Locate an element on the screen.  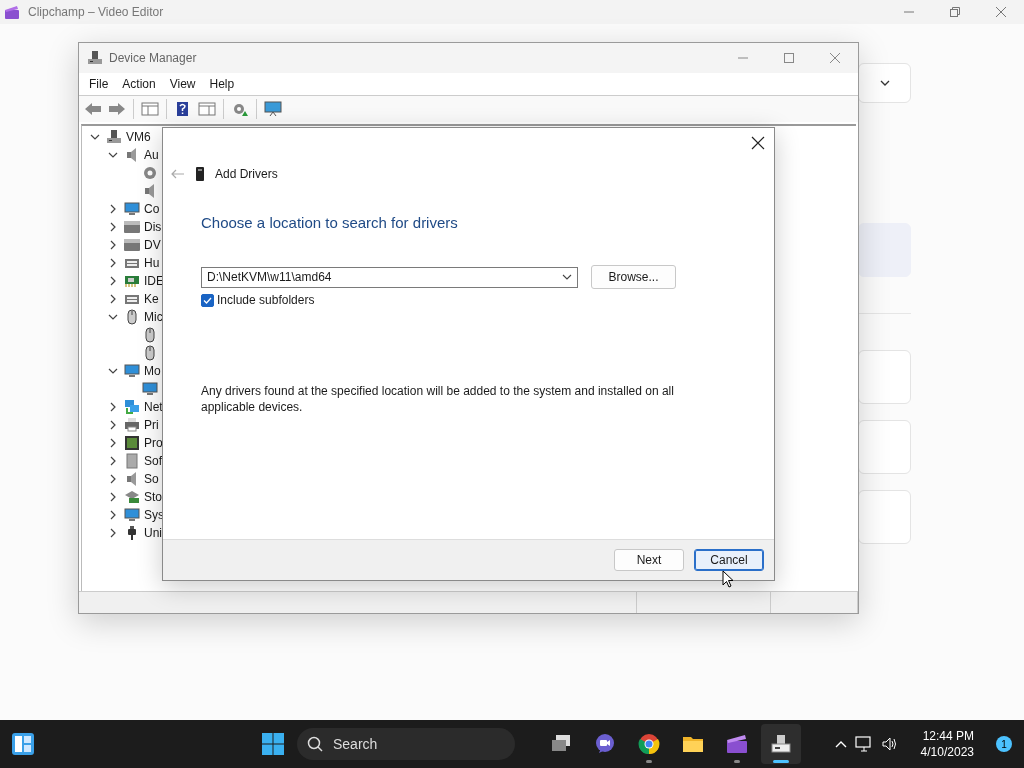
tree-label: Ke is located at coordinates (151, 299).